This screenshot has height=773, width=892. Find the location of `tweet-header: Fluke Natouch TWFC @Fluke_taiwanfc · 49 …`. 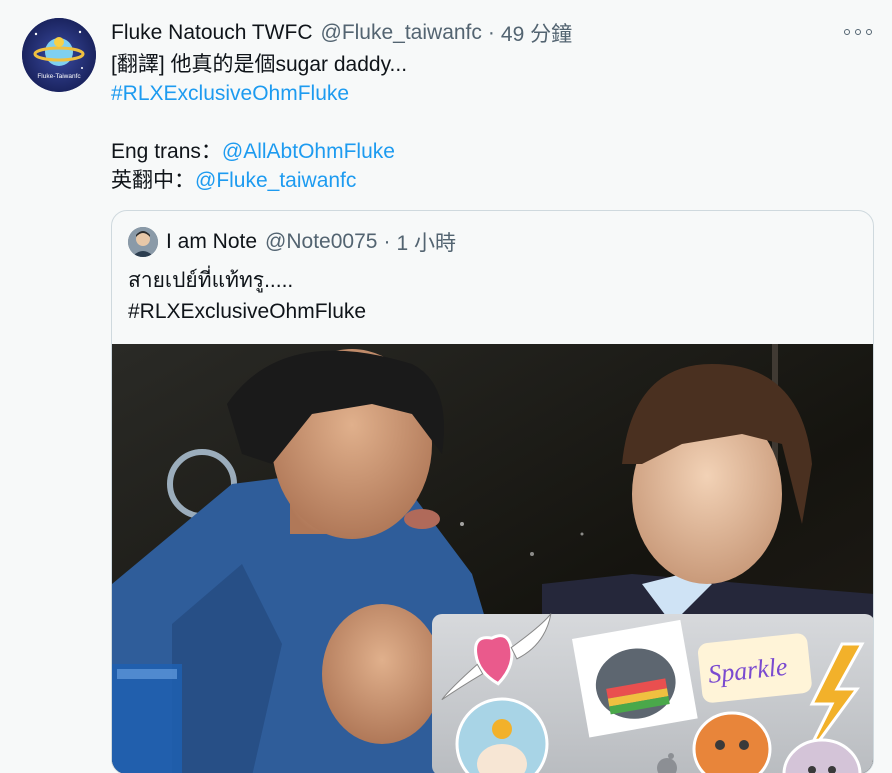

tweet-header: Fluke Natouch TWFC @Fluke_taiwanfc · 49 … is located at coordinates (341, 33).